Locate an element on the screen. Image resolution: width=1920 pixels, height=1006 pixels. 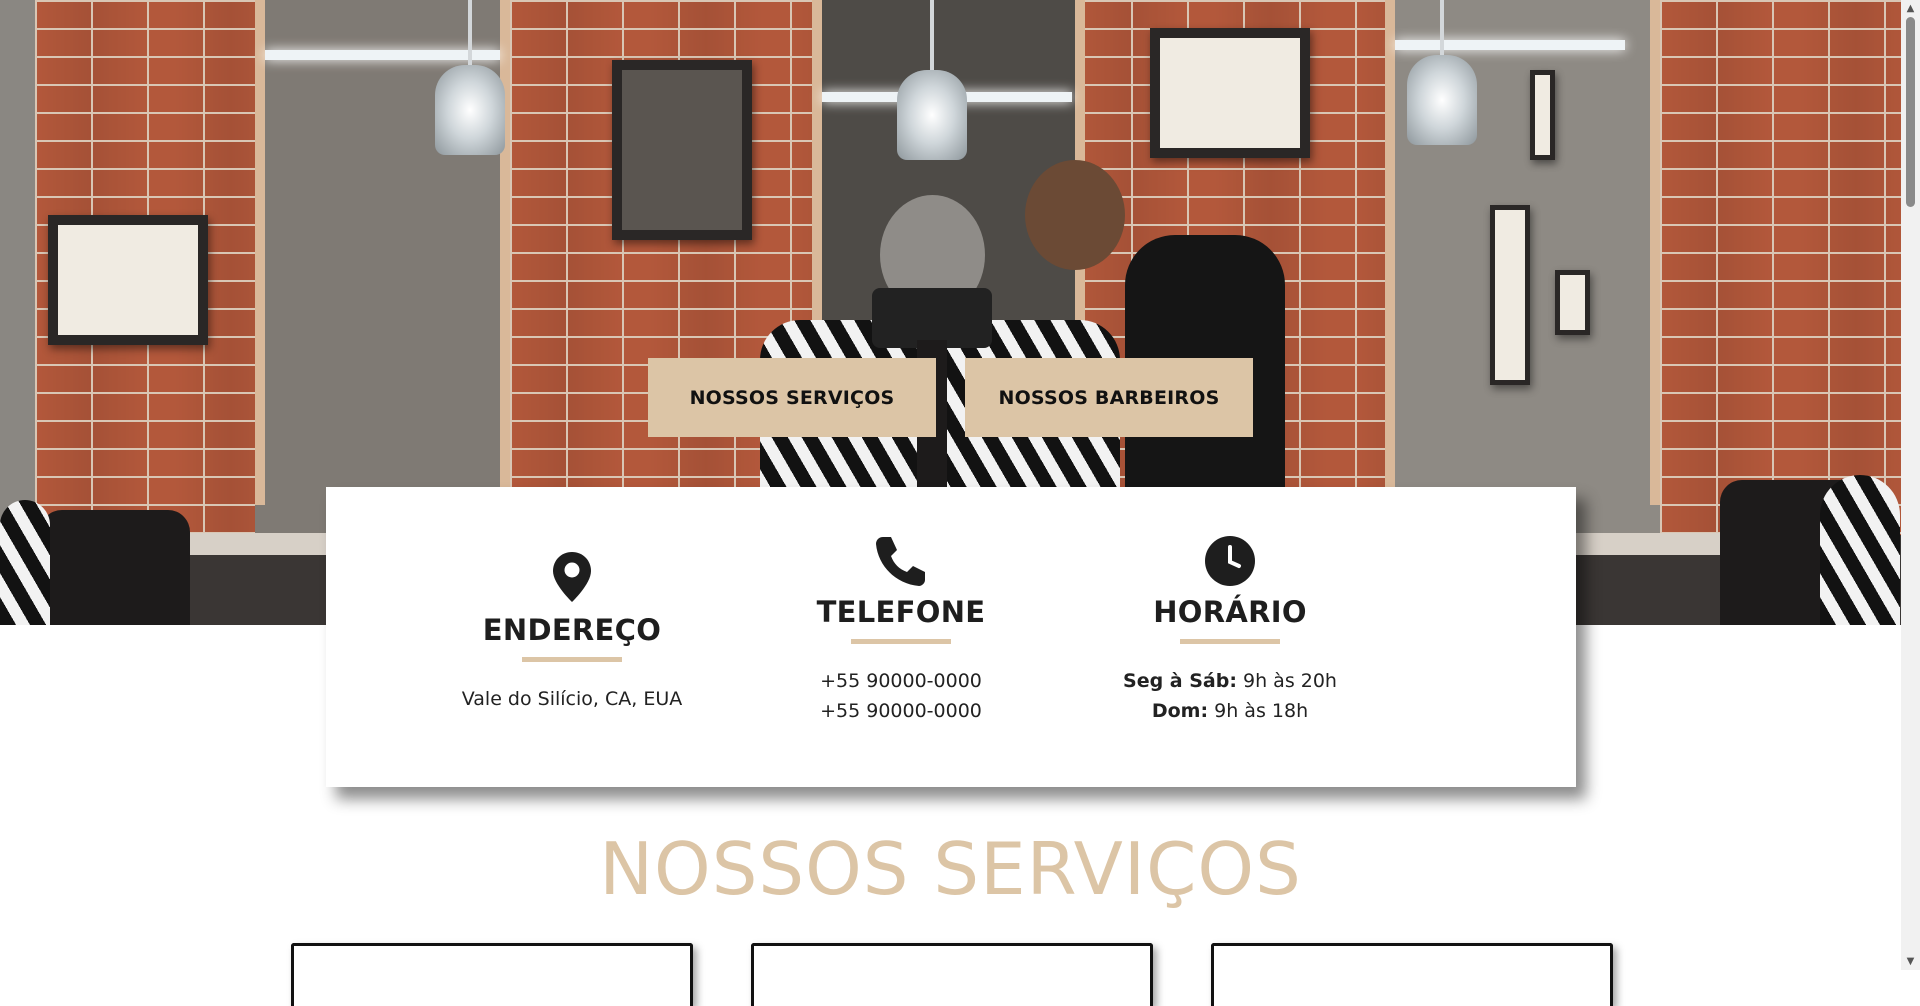
address-block: ENDEREÇO Vale do Silício, CA, EUA is located at coordinates (572, 632).